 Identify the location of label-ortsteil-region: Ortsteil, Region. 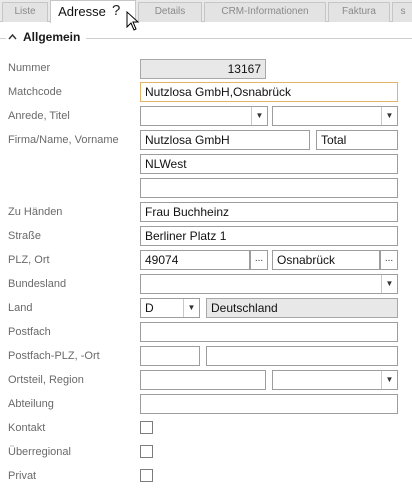
(46, 380).